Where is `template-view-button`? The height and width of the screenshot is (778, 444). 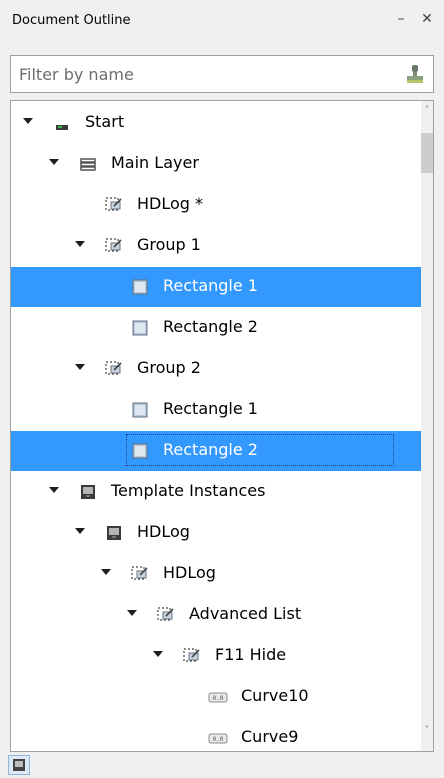 template-view-button is located at coordinates (19, 765).